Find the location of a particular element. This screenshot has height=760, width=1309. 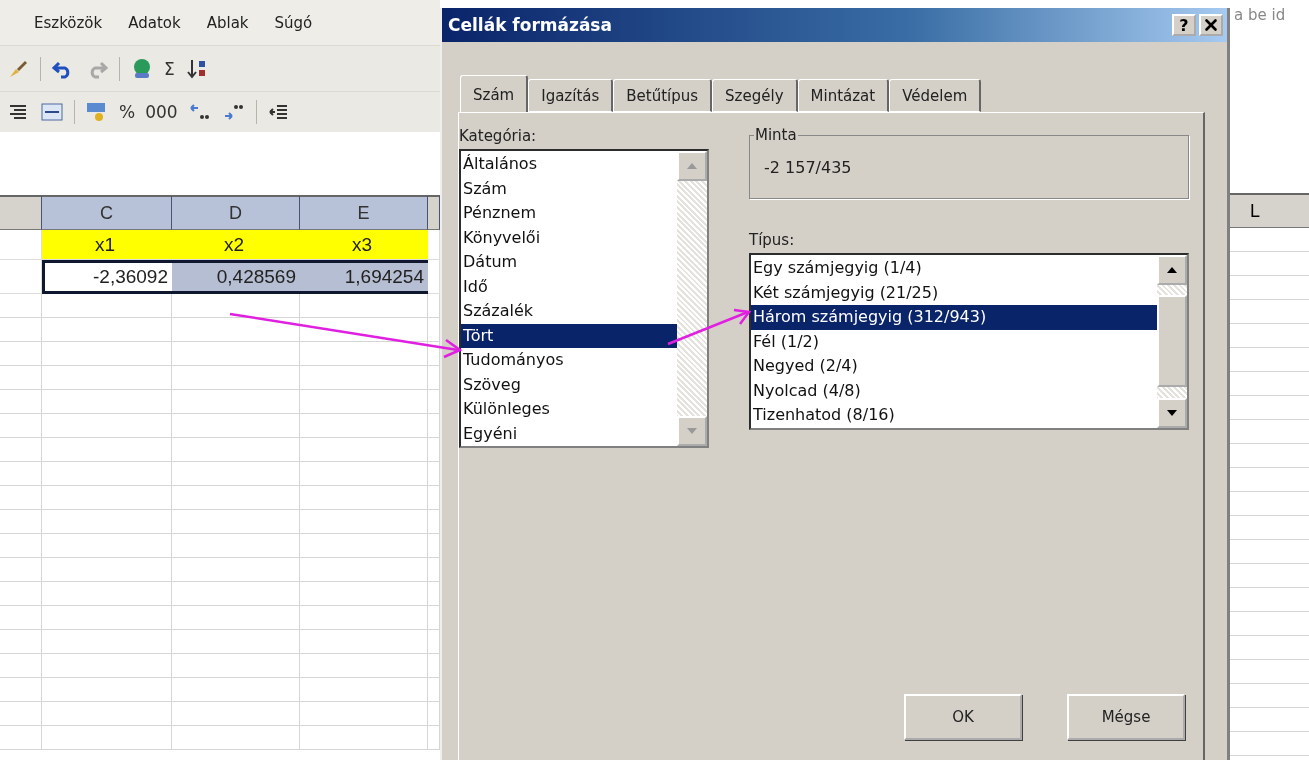

column-header: L is located at coordinates (1269, 210).